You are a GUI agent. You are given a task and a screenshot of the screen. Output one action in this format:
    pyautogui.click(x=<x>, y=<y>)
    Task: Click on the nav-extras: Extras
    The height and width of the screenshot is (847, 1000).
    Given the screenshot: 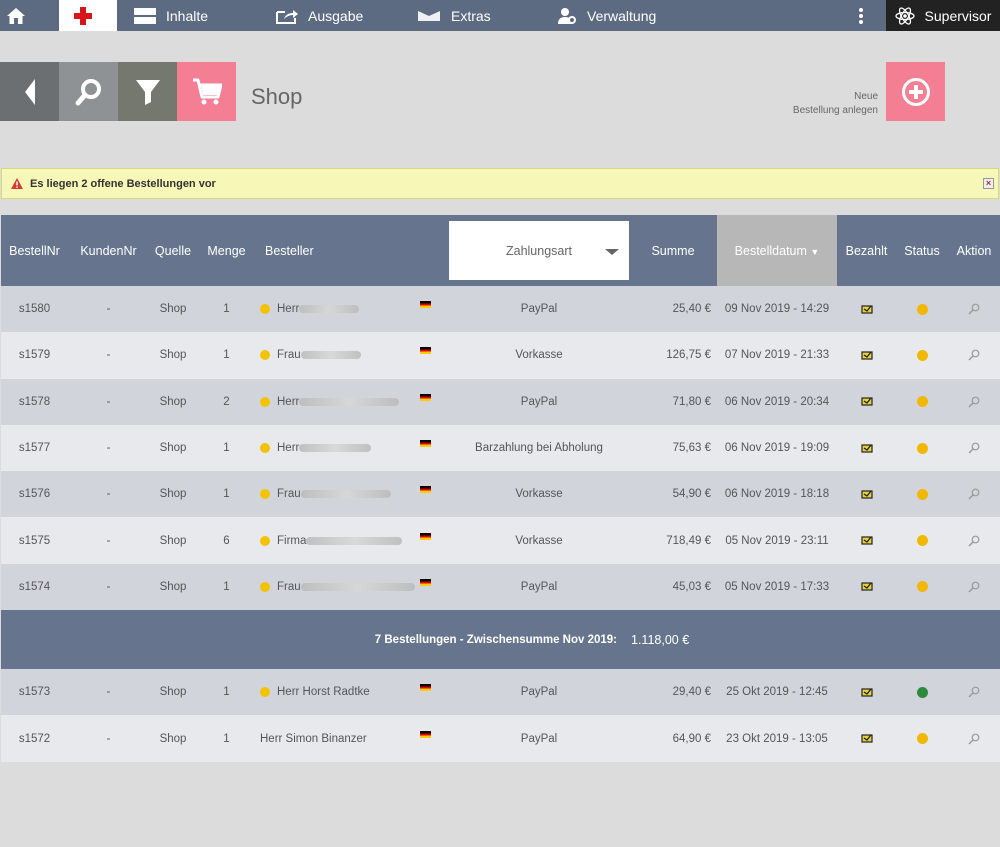 What is the action you would take?
    pyautogui.click(x=454, y=15)
    